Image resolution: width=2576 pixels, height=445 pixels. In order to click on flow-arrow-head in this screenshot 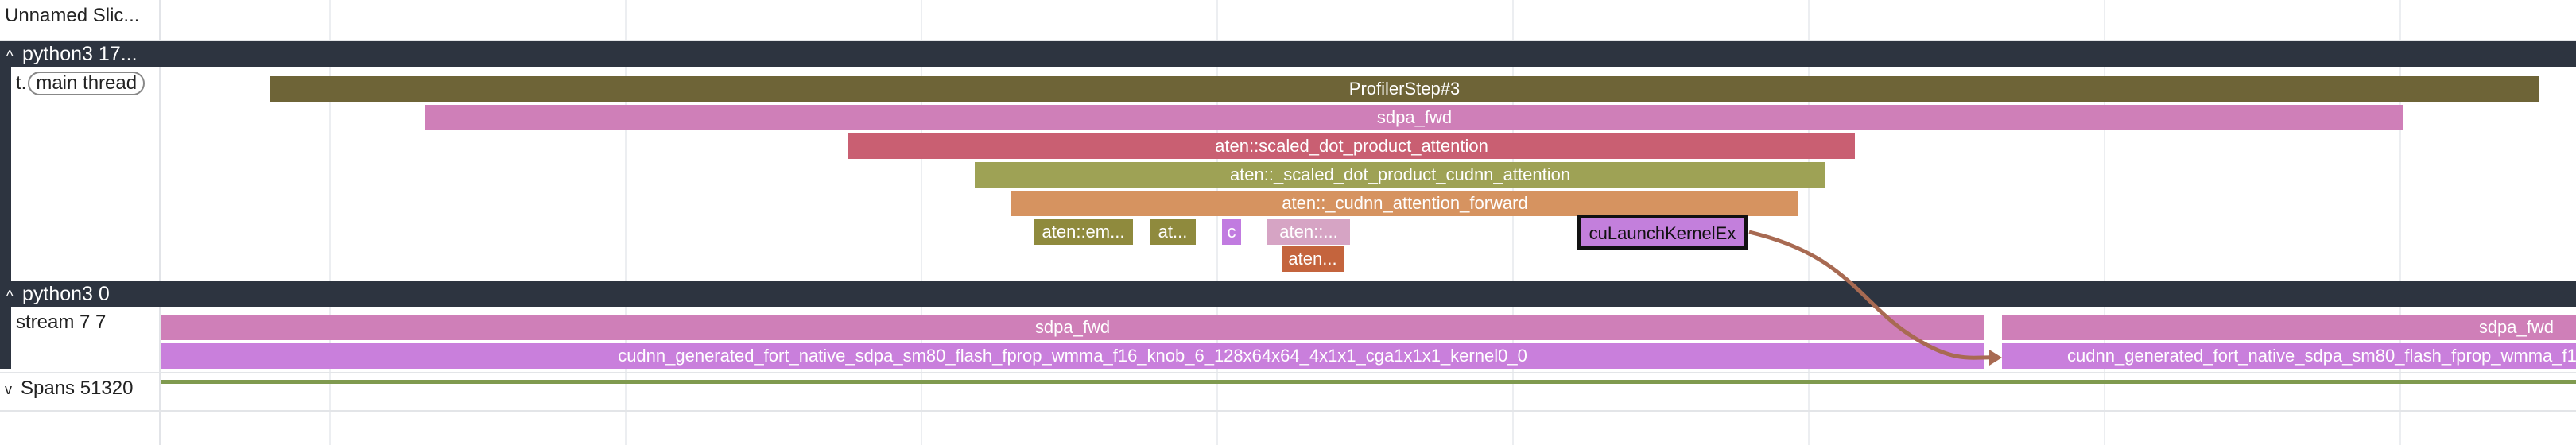, I will do `click(1996, 358)`.